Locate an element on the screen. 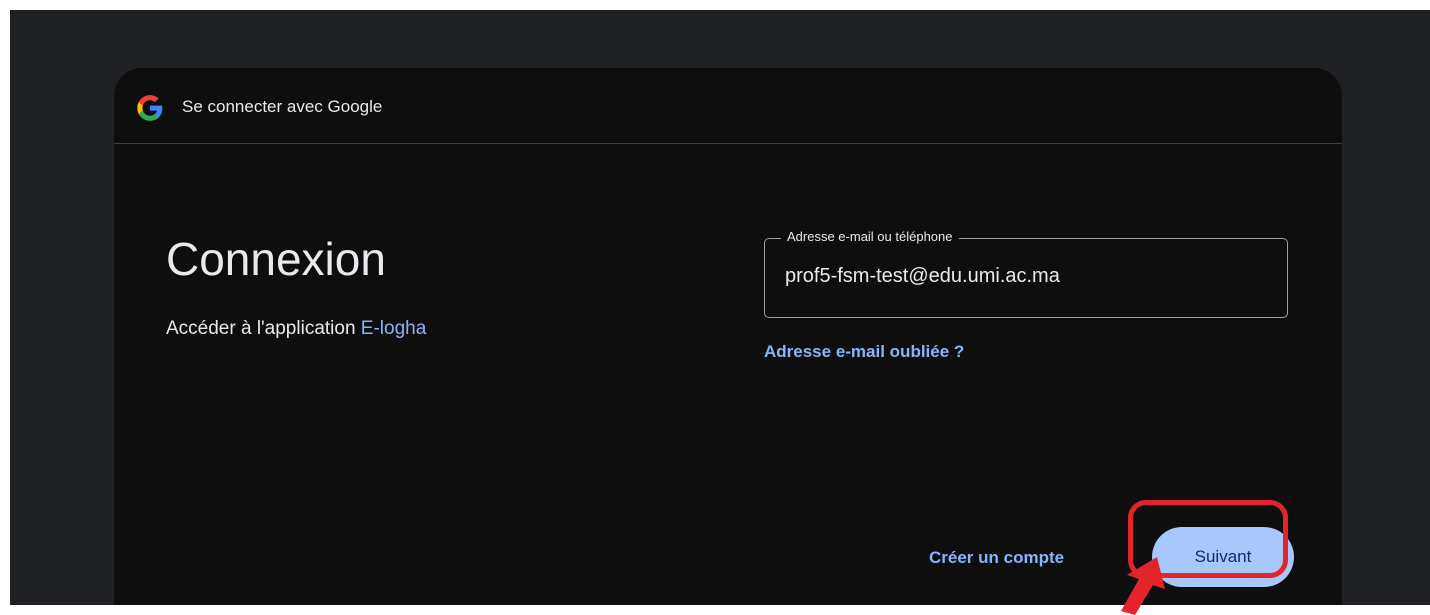 This screenshot has width=1430, height=615. email-field-label: Adresse e-mail ou téléphone is located at coordinates (870, 236).